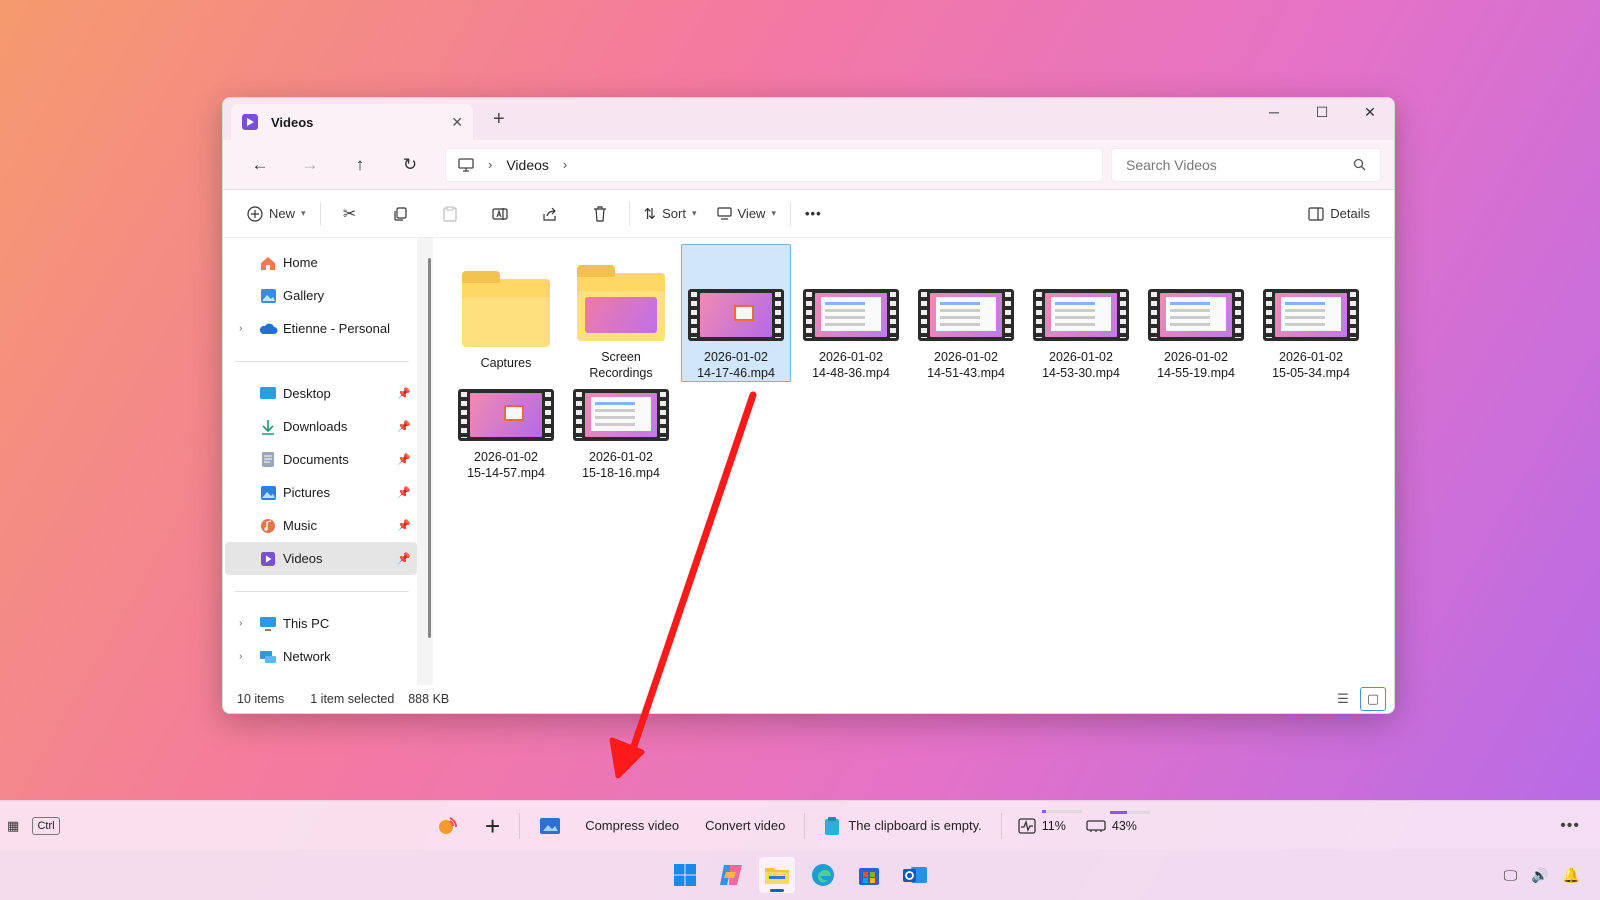 This screenshot has width=1600, height=900. Describe the element at coordinates (321, 328) in the screenshot. I see `sidebar-item-onedrive: › Etienne - Personal` at that location.